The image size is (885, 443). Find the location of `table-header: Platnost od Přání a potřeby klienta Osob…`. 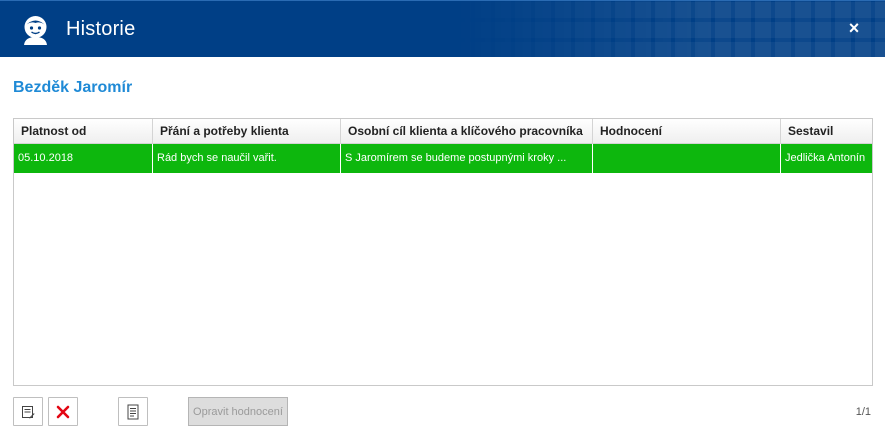

table-header: Platnost od Přání a potřeby klienta Osob… is located at coordinates (443, 131).